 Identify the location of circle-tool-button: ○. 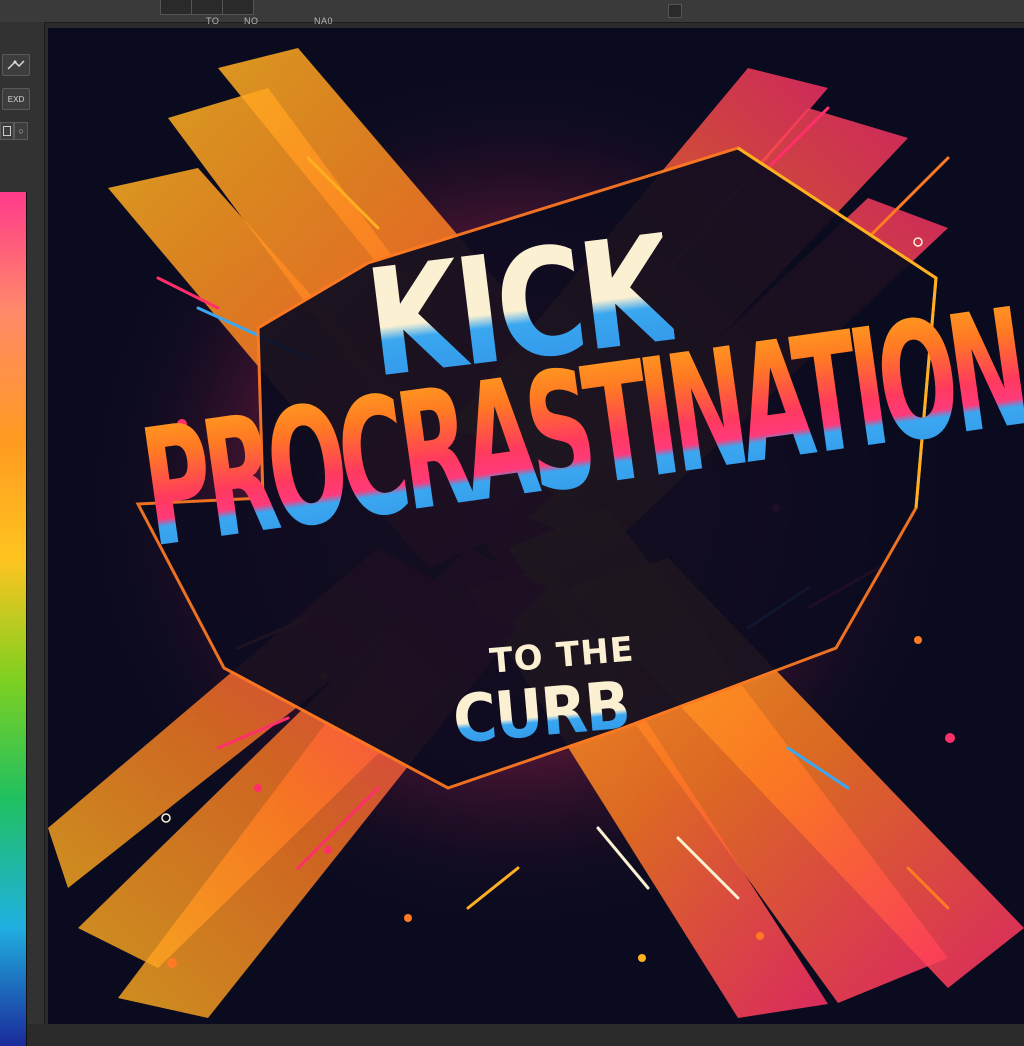
(21, 131).